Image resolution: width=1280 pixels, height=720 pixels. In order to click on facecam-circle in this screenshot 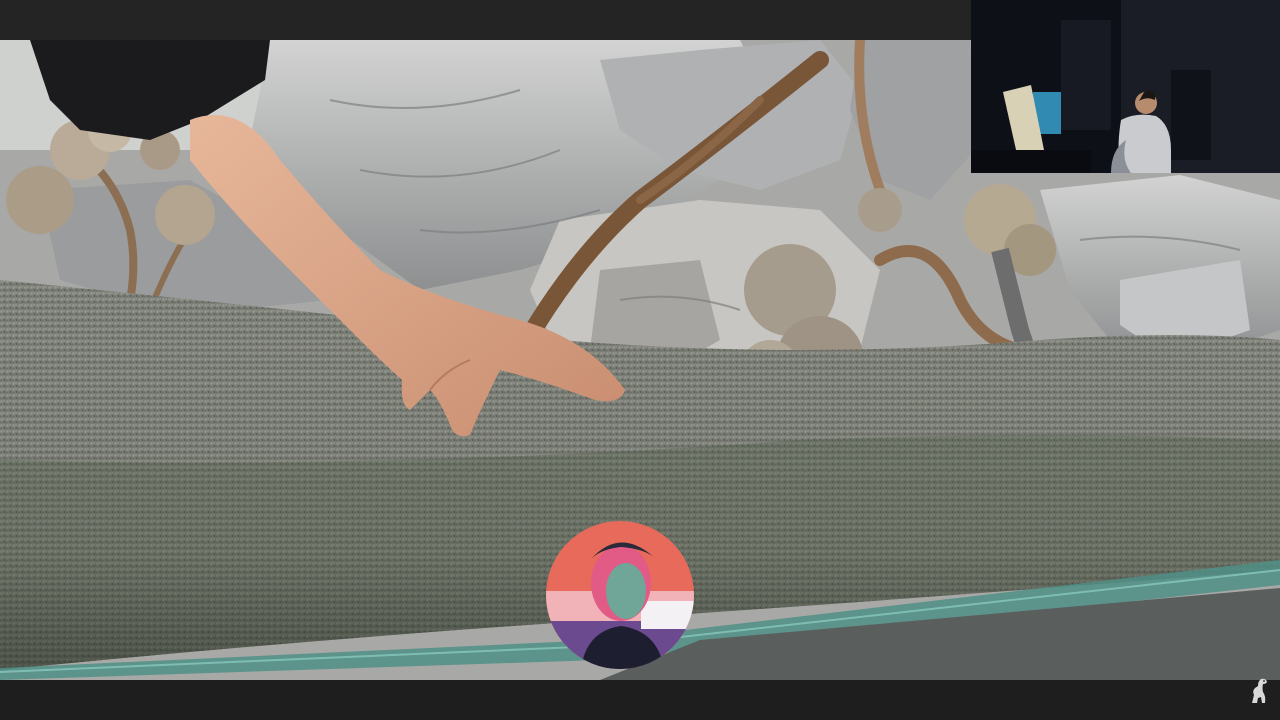, I will do `click(620, 595)`.